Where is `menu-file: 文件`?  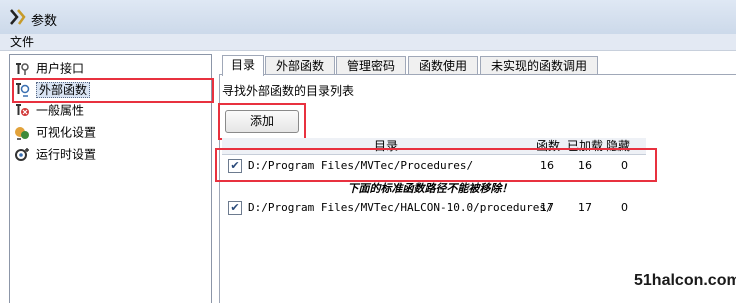
menu-file: 文件 is located at coordinates (22, 42).